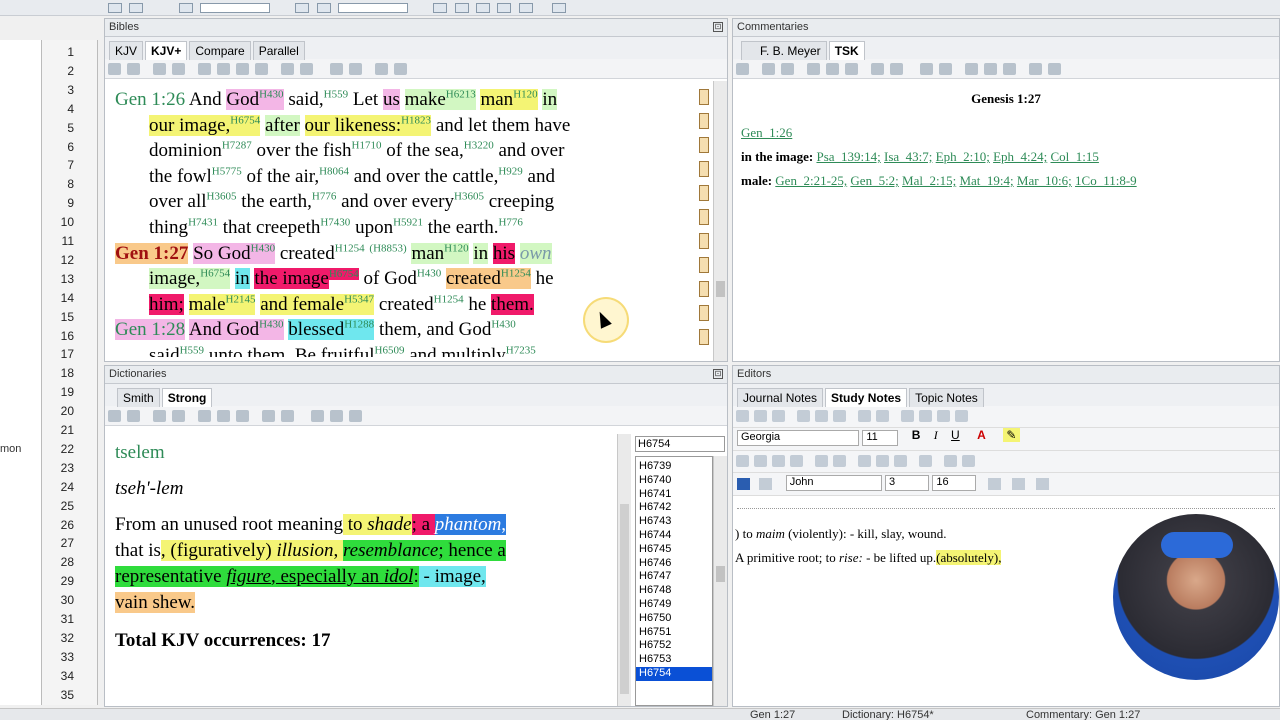  What do you see at coordinates (1035, 69) in the screenshot?
I see `back-arrow-icon` at bounding box center [1035, 69].